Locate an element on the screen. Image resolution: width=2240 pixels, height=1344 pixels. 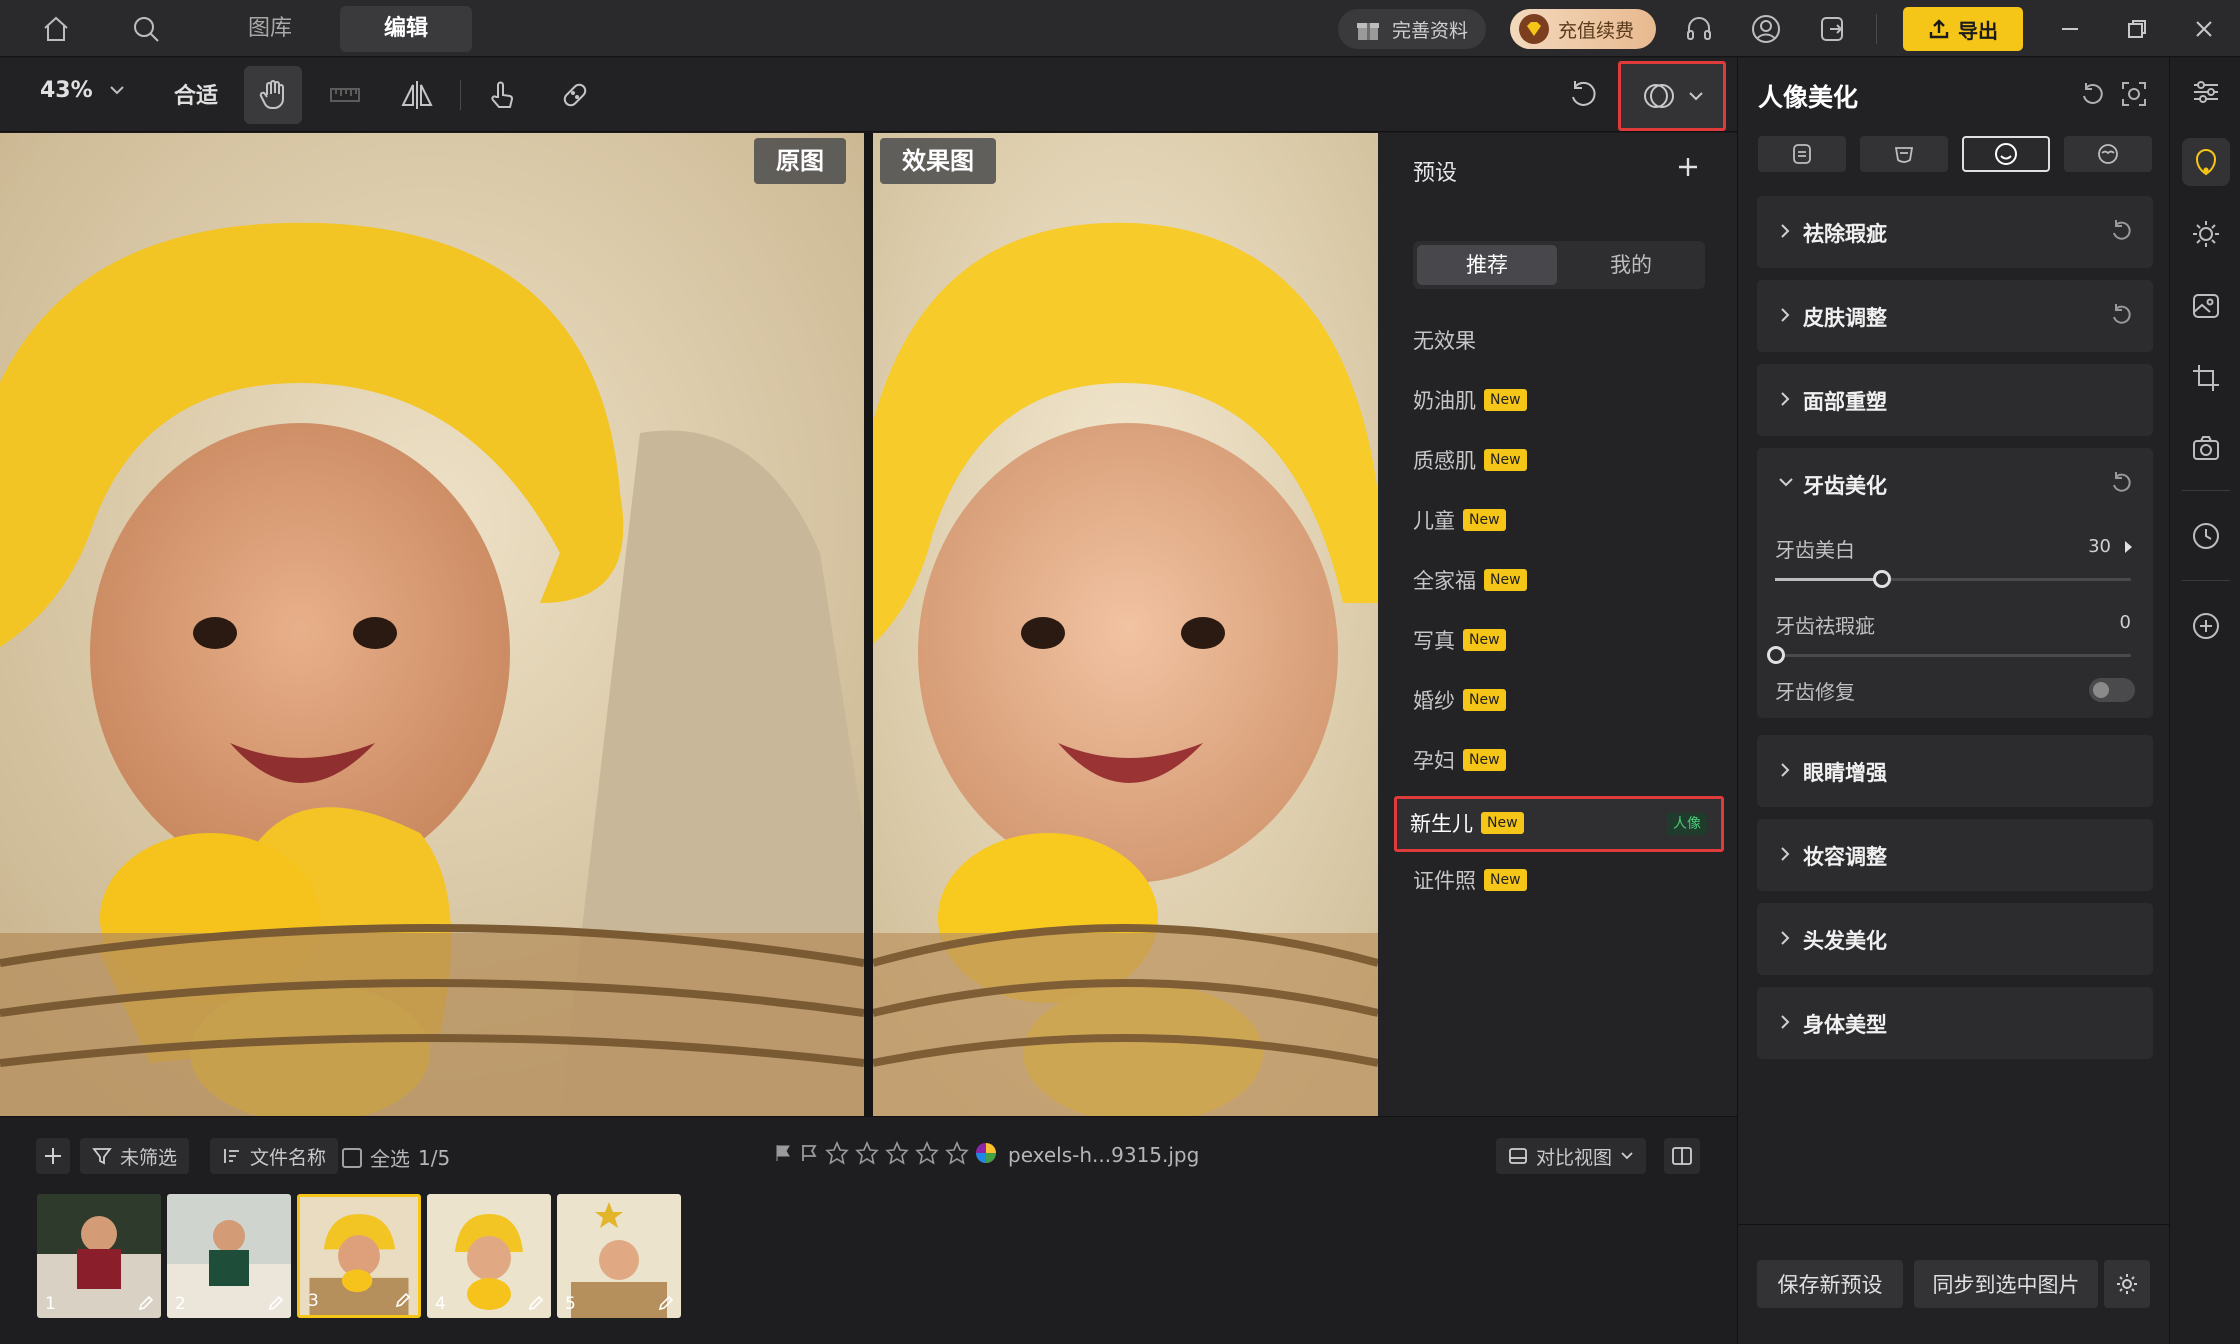
section-body-shape: 身体美型 is located at coordinates (1955, 1023).